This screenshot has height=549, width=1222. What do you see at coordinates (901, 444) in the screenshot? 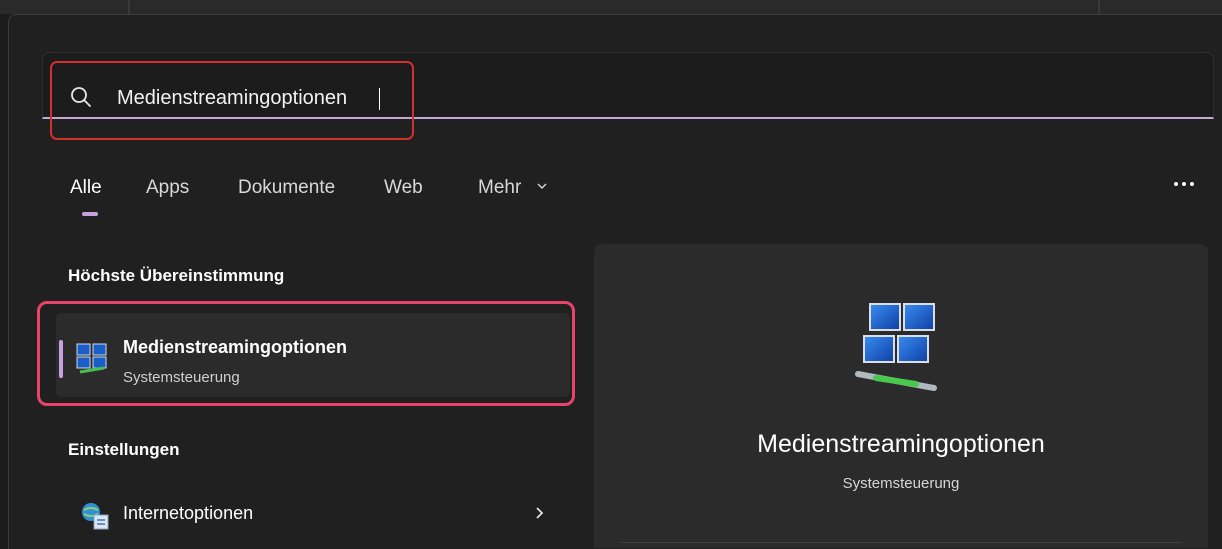
I see `preview-title: Medienstreamingoptionen` at bounding box center [901, 444].